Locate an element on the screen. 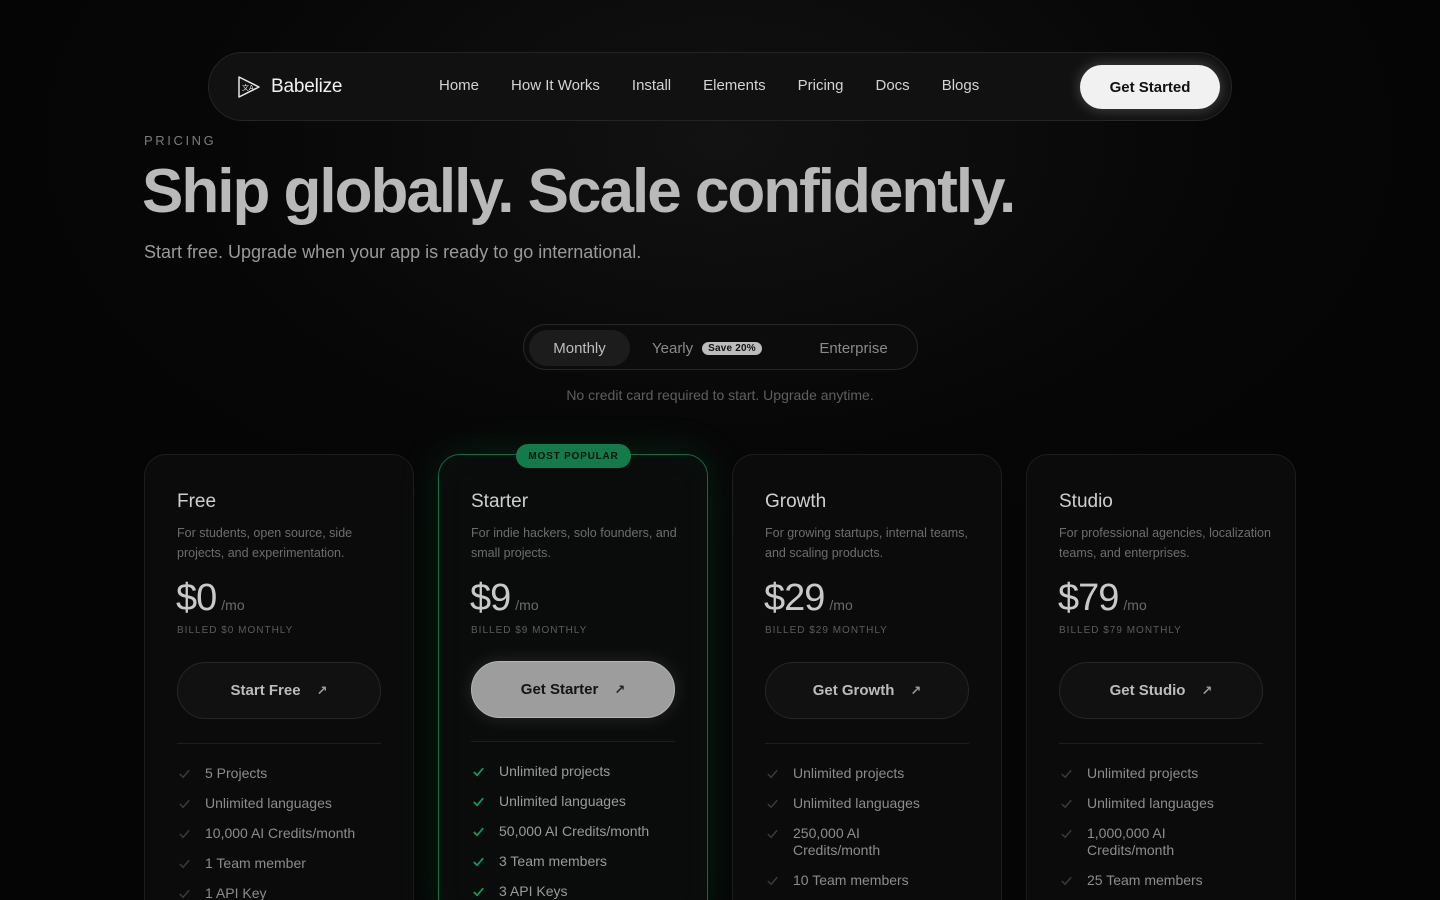 Image resolution: width=1440 pixels, height=900 pixels. feature-item: 250,000 AI Credits/month is located at coordinates (835, 842).